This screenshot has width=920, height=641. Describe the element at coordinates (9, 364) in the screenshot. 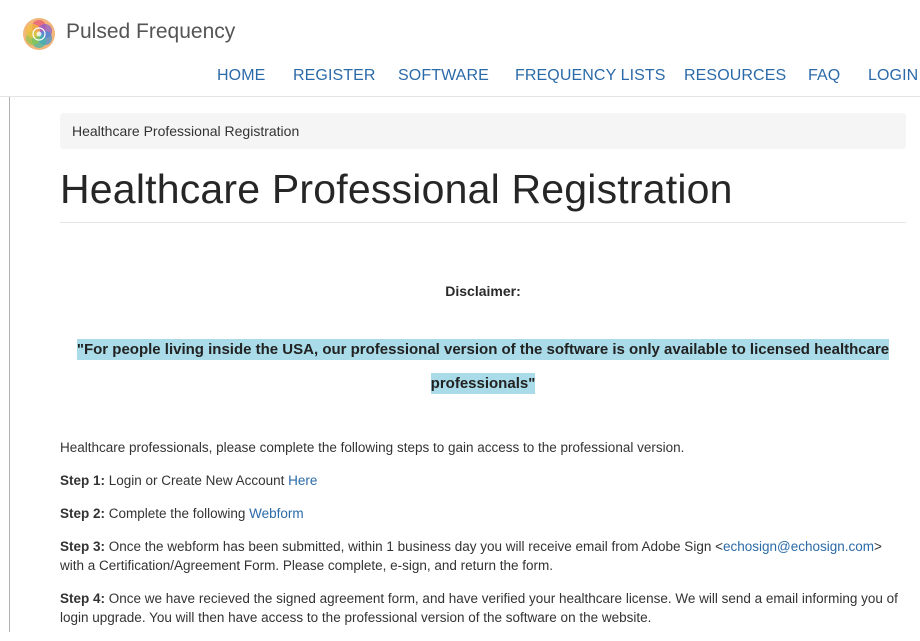

I see `page-left-border` at that location.